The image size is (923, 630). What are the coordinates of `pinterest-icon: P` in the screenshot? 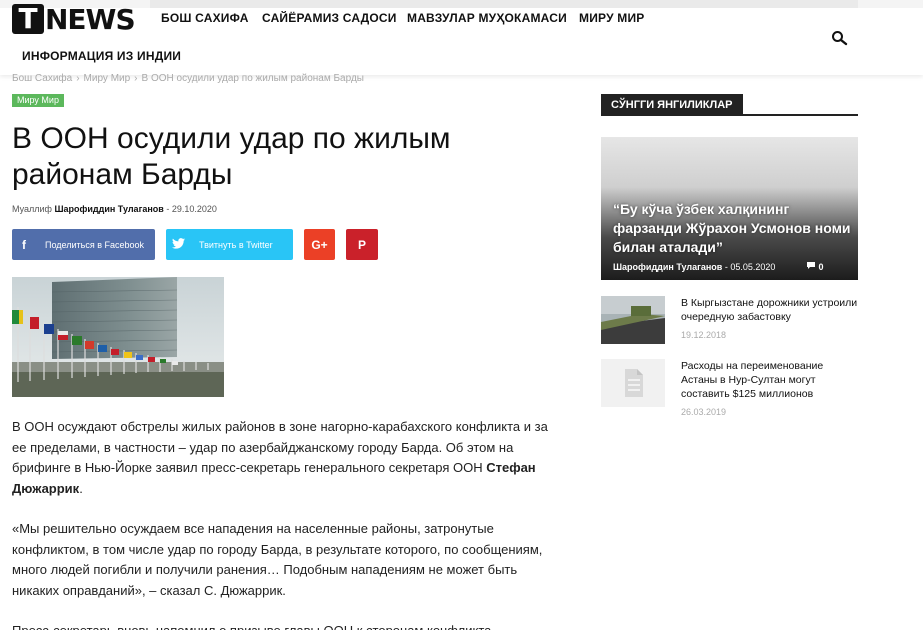 It's located at (361, 244).